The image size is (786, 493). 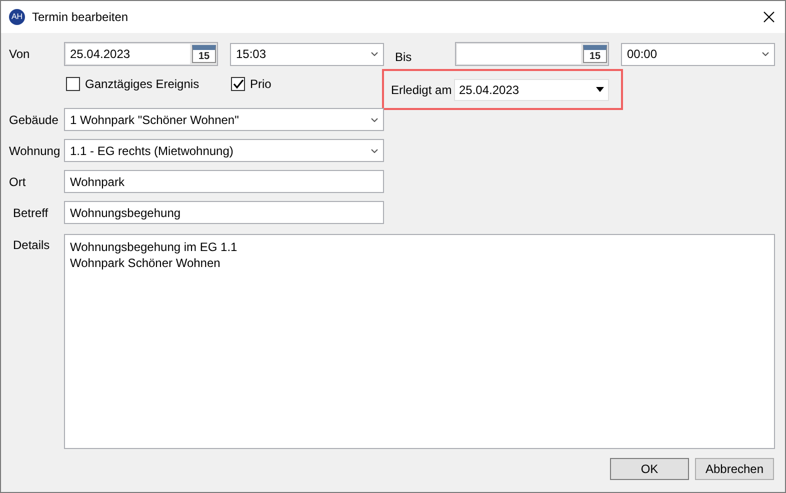 What do you see at coordinates (141, 54) in the screenshot?
I see `date-field: 25.04.2023 15` at bounding box center [141, 54].